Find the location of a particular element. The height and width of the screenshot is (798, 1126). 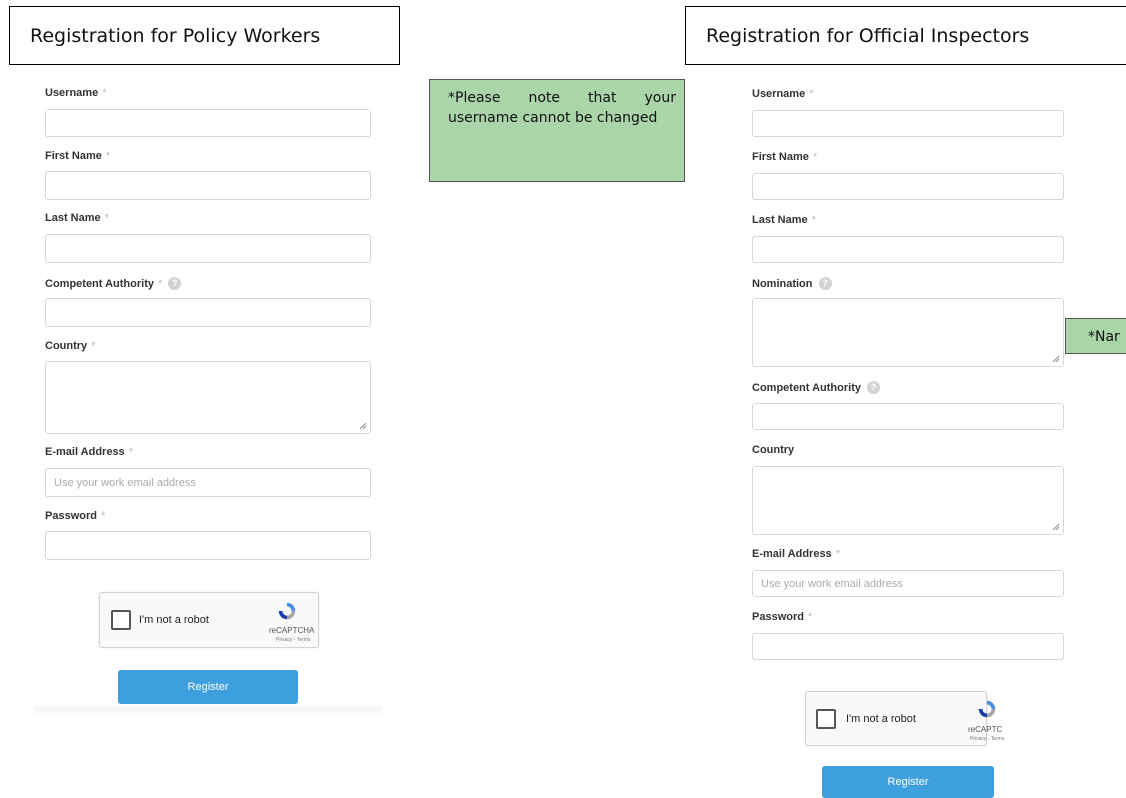

inspectors-page-title: Registration for Official Inspectors is located at coordinates (868, 35).